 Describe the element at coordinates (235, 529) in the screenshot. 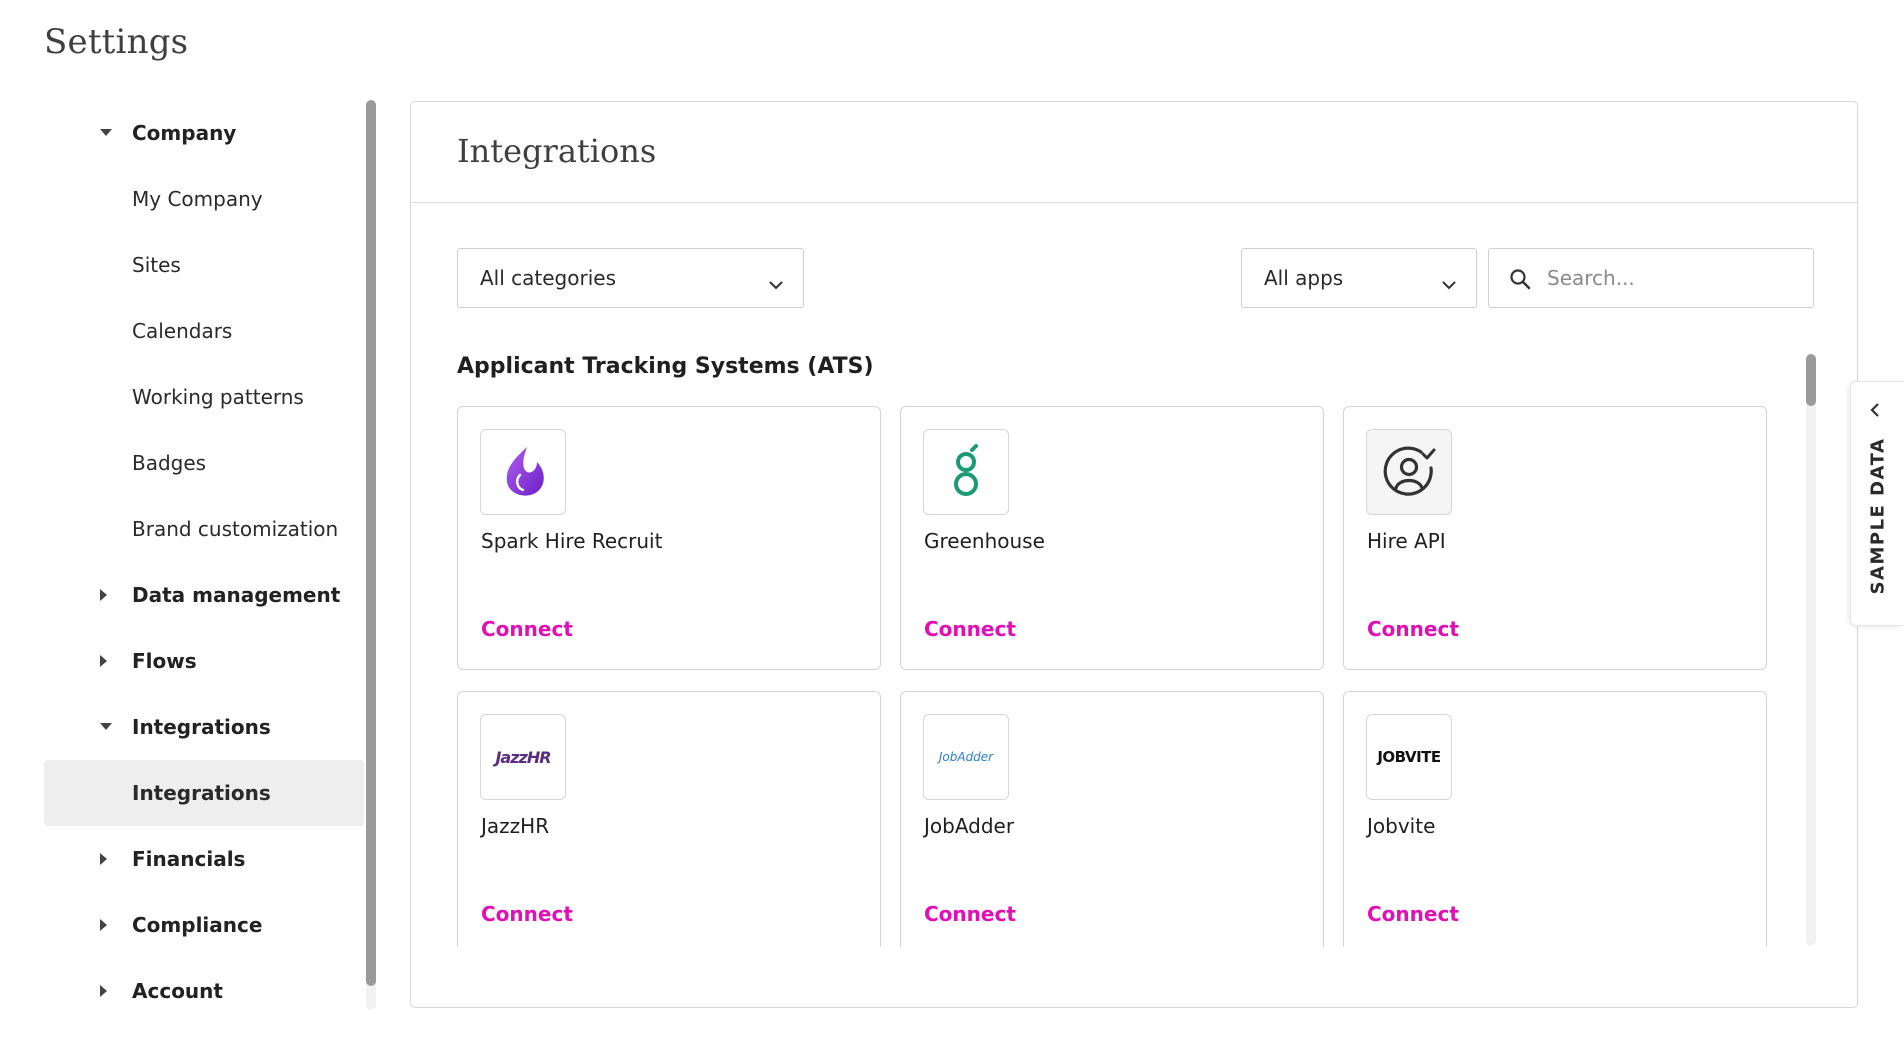

I see `sidebar-item-label: Brand customization` at that location.